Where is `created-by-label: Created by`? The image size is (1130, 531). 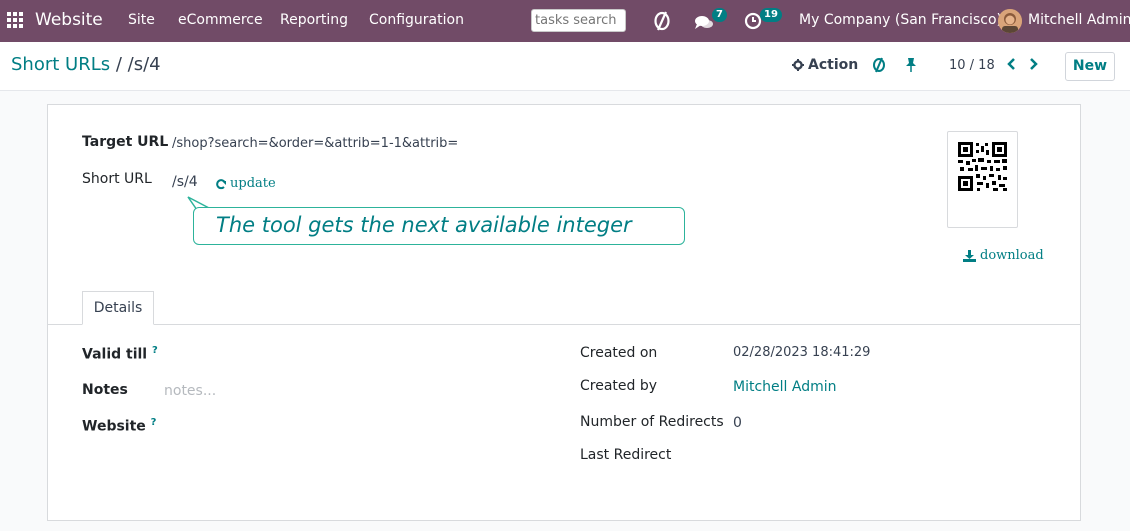 created-by-label: Created by is located at coordinates (619, 386).